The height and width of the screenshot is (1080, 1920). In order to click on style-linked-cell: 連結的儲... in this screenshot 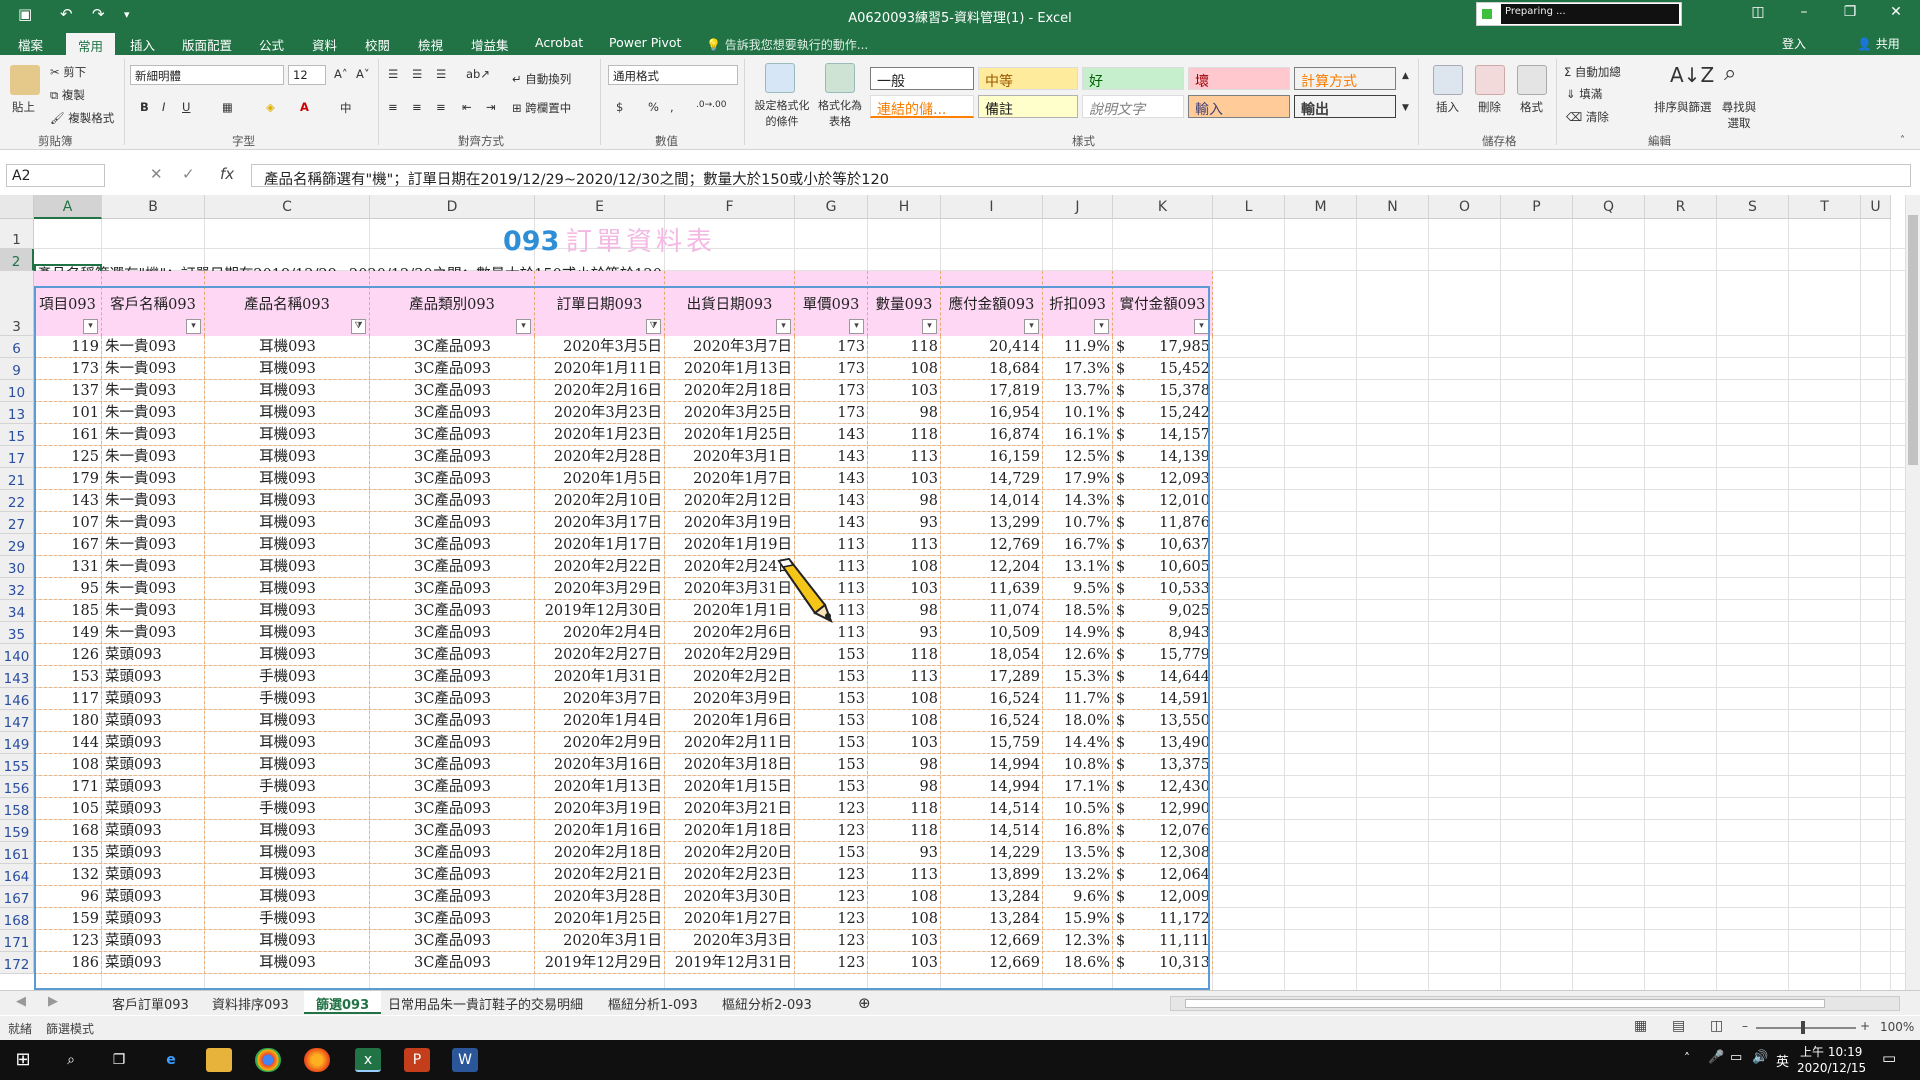, I will do `click(922, 106)`.